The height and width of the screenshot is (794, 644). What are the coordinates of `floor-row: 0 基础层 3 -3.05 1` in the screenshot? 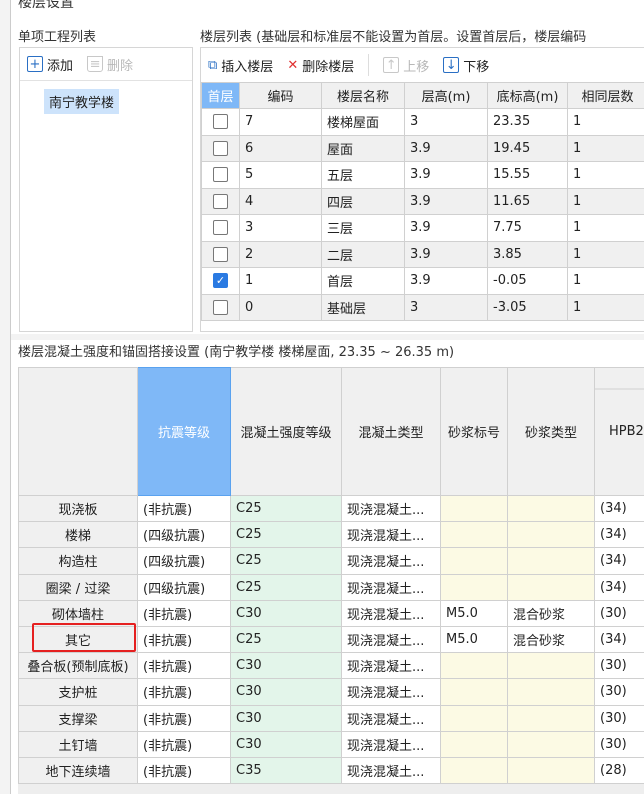 It's located at (422, 307).